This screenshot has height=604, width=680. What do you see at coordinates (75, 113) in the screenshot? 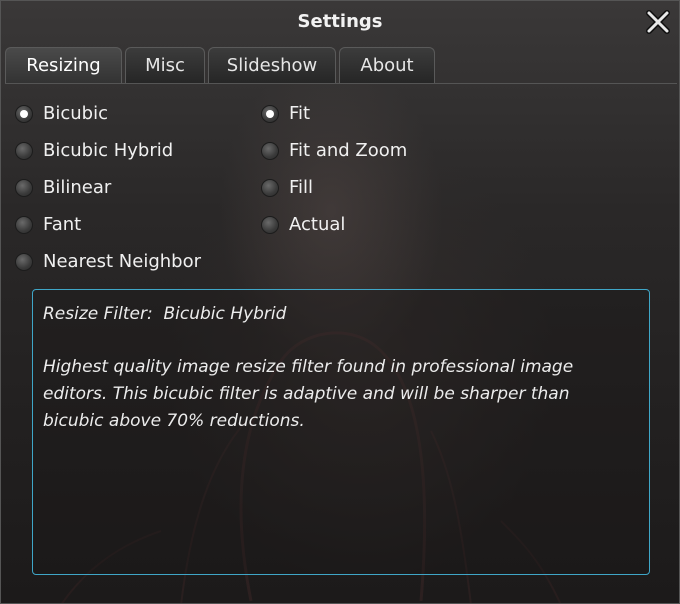
I see `radio-label: Bicubic` at bounding box center [75, 113].